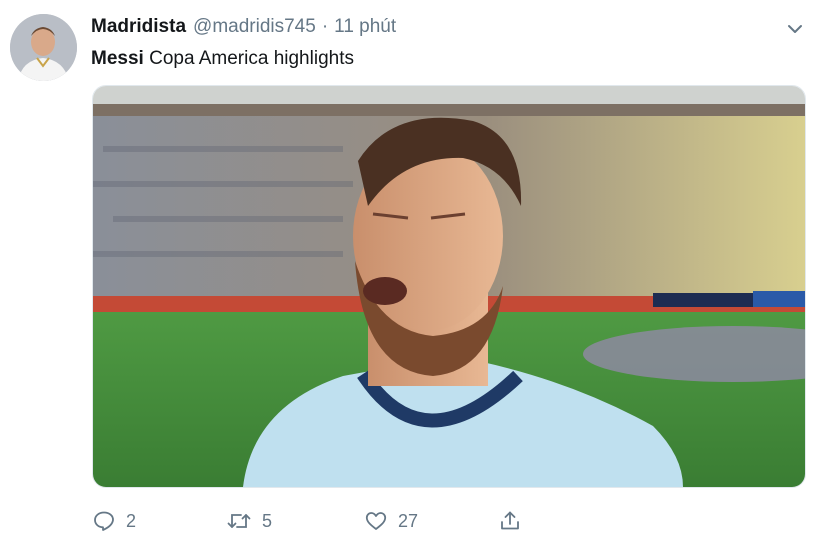 This screenshot has height=551, width=815. Describe the element at coordinates (254, 27) in the screenshot. I see `author-handle: @madridis745` at that location.